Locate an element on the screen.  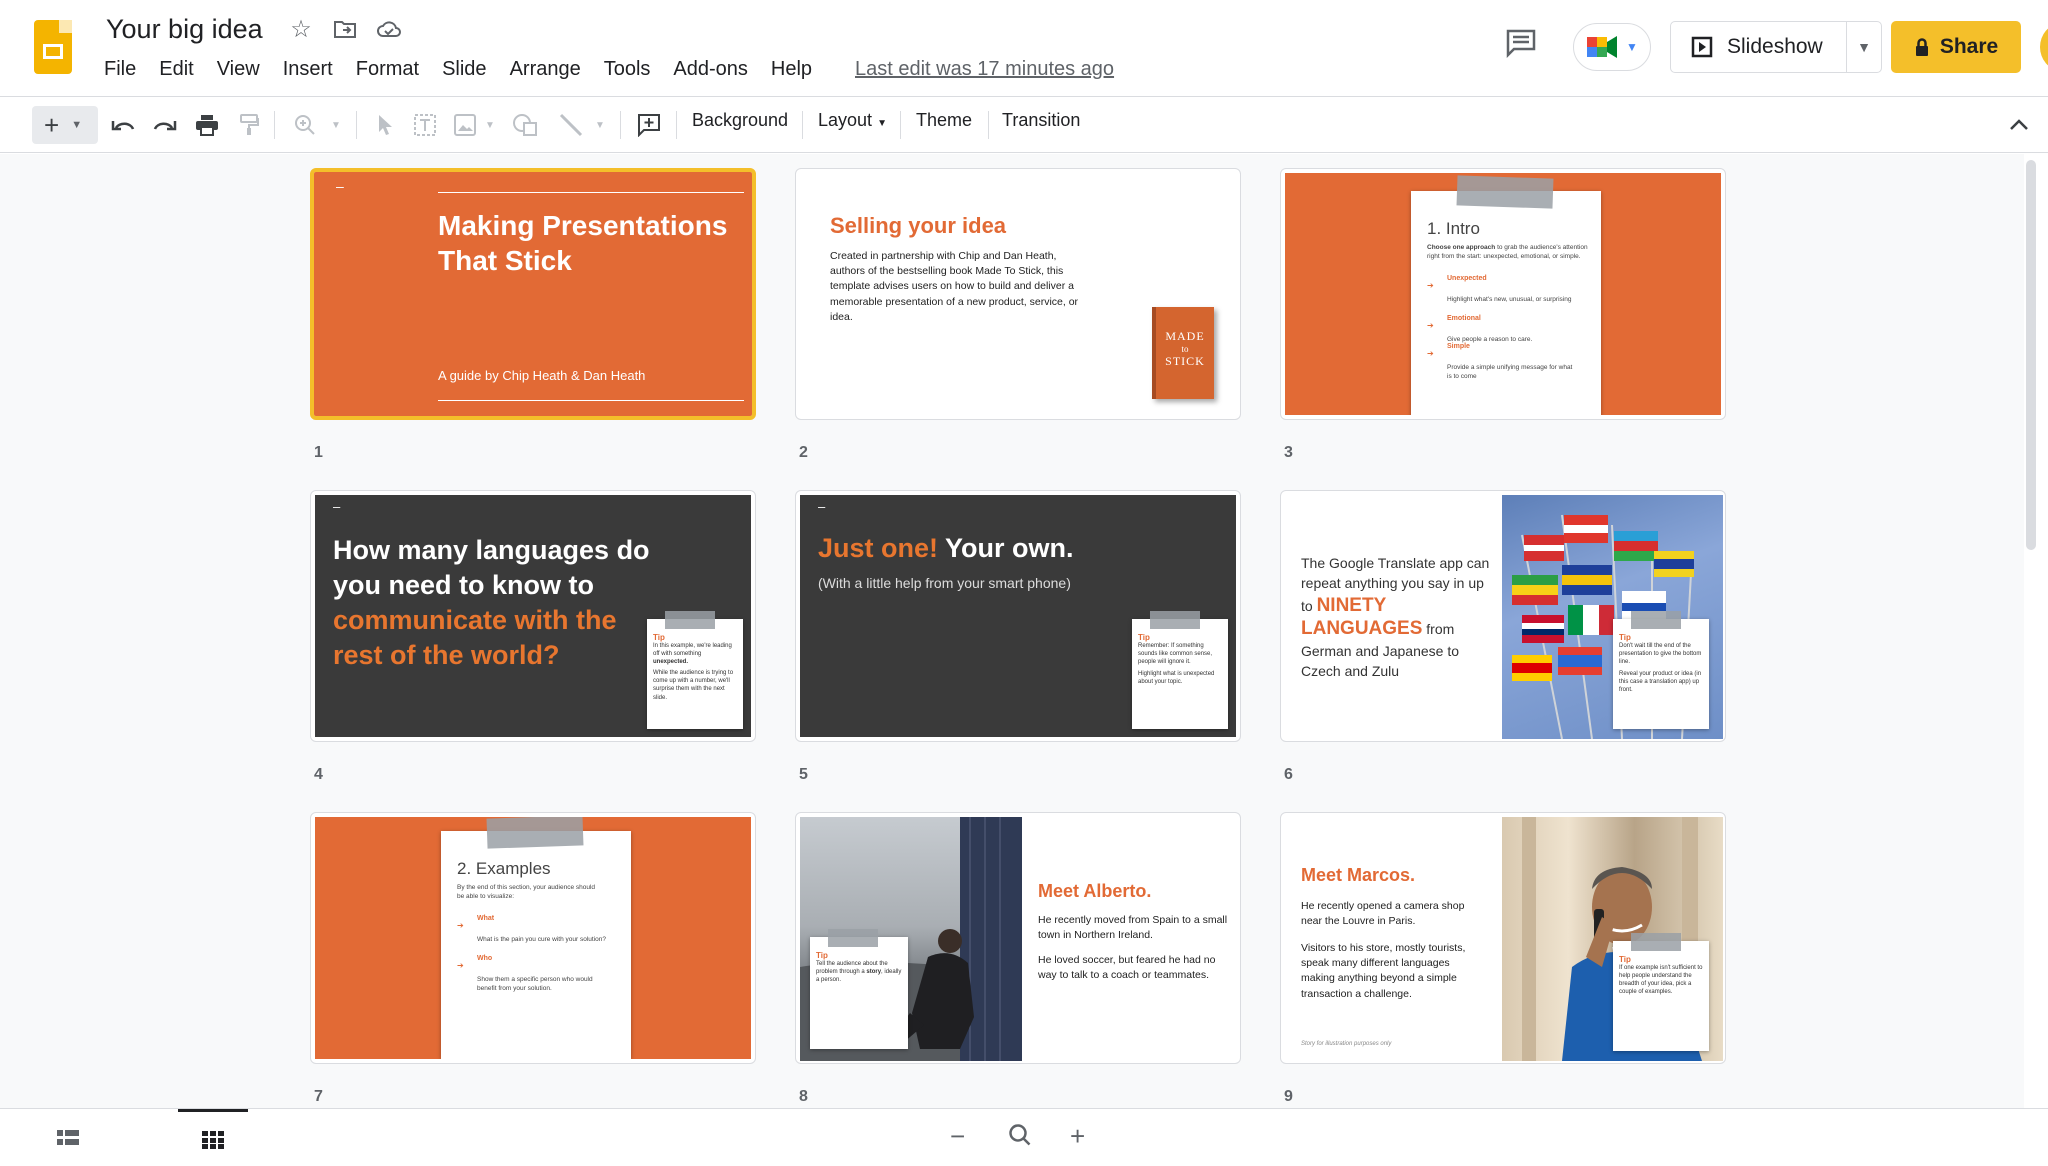
transition-button: Transition is located at coordinates (1041, 120).